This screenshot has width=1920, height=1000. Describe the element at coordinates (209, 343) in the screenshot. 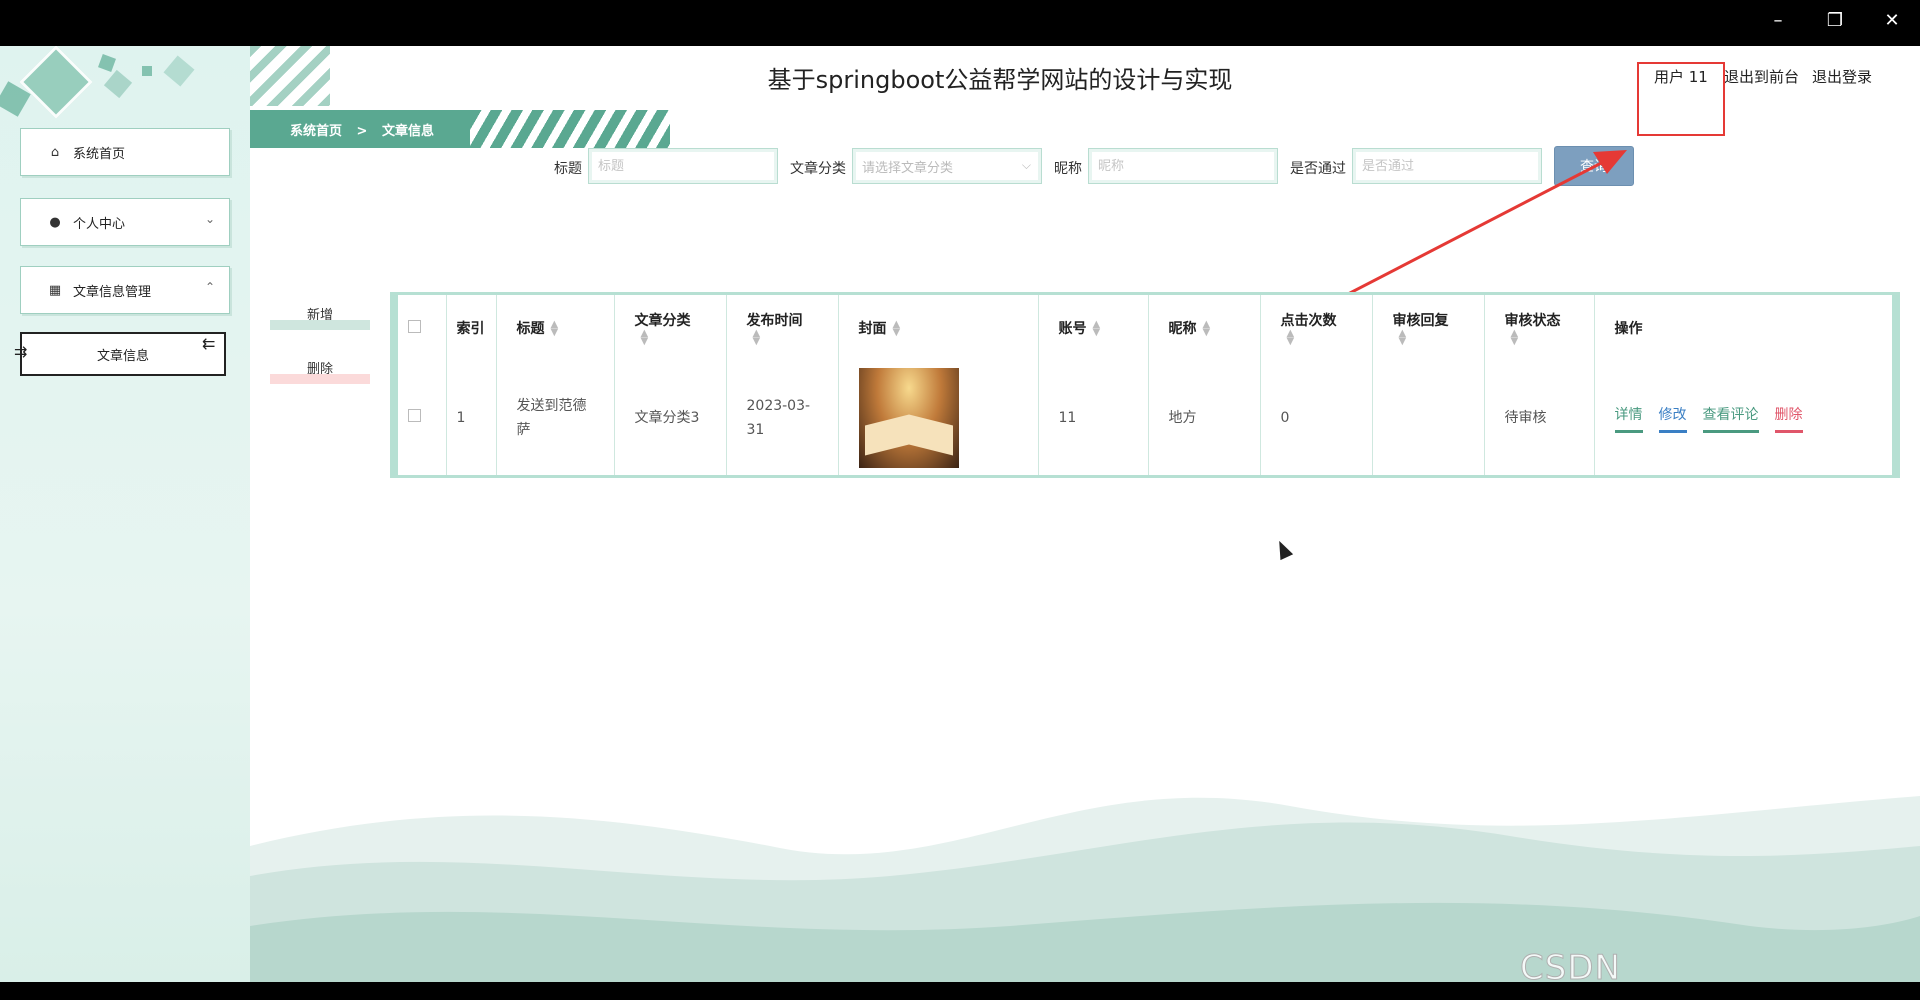

I see `arrow-left-icon: ⇇` at that location.